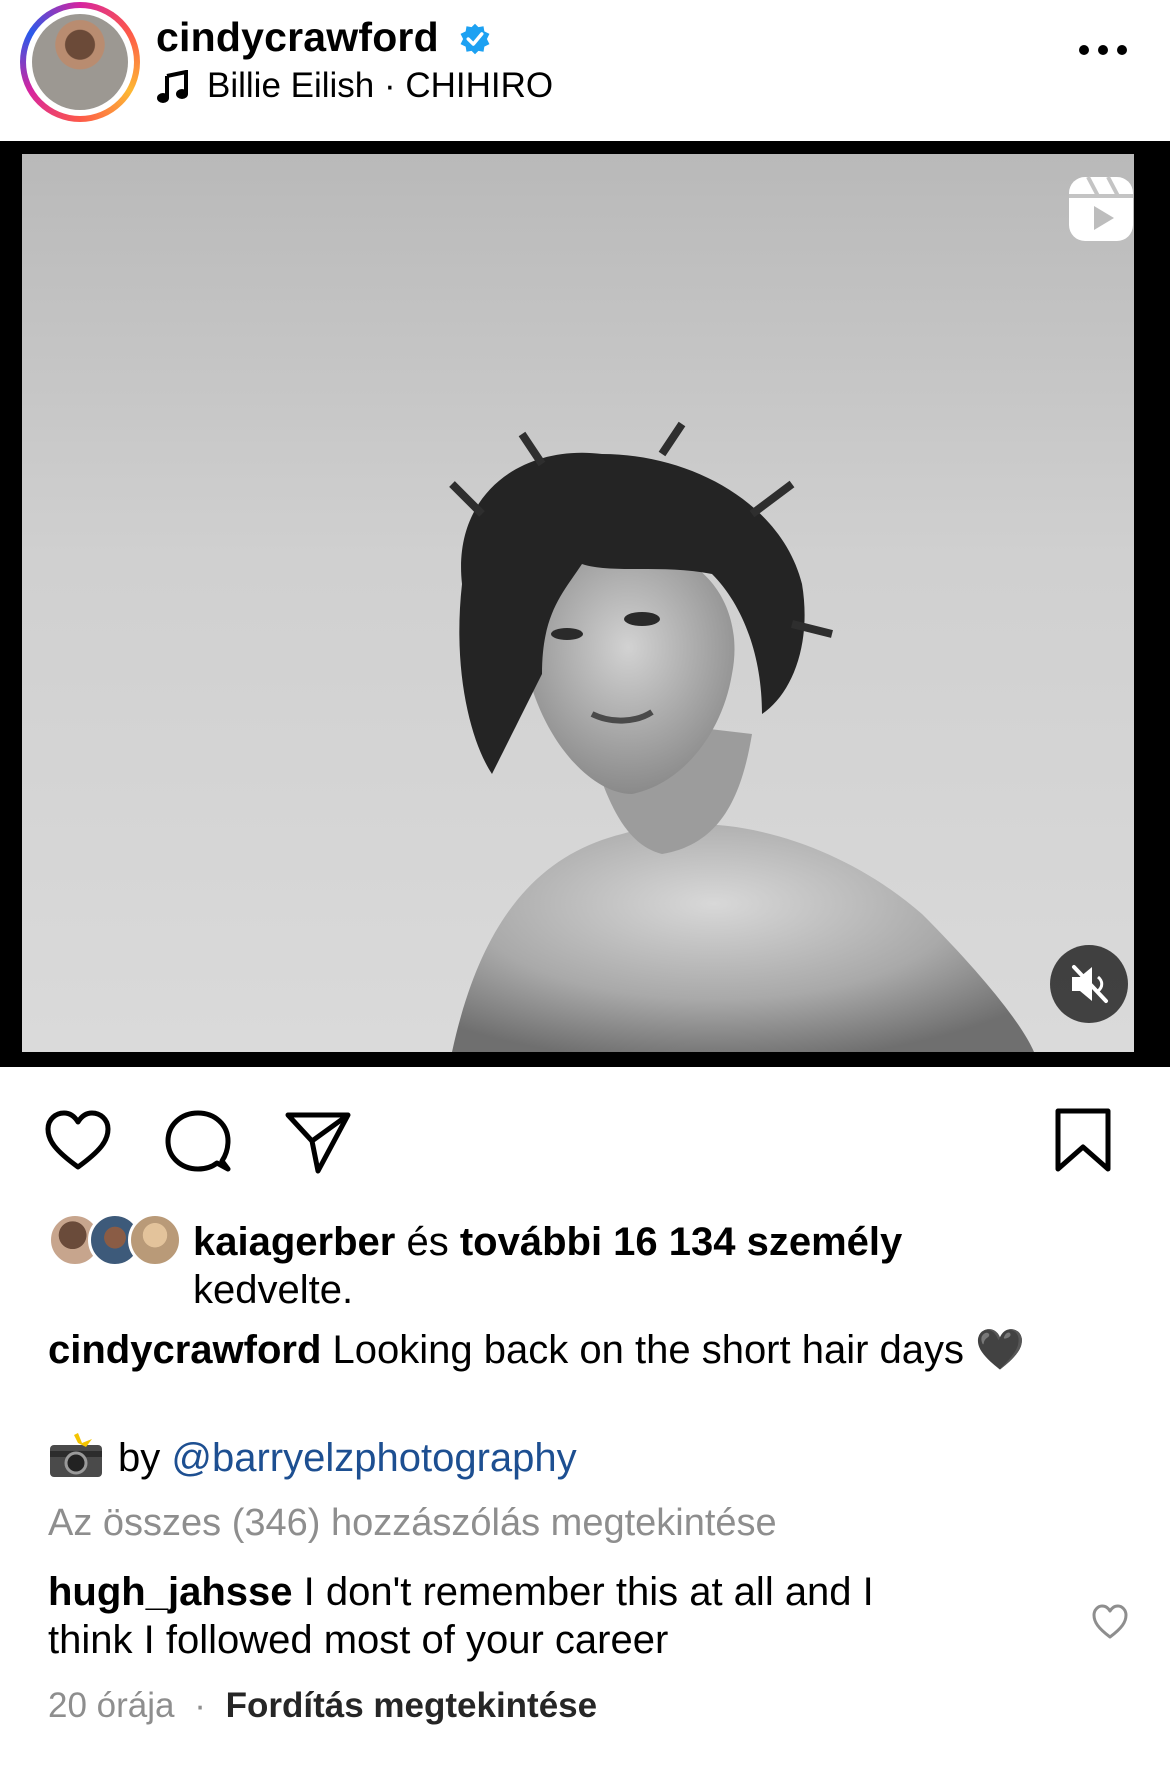 The image size is (1170, 1773). What do you see at coordinates (155, 1240) in the screenshot?
I see `liker-avatar` at bounding box center [155, 1240].